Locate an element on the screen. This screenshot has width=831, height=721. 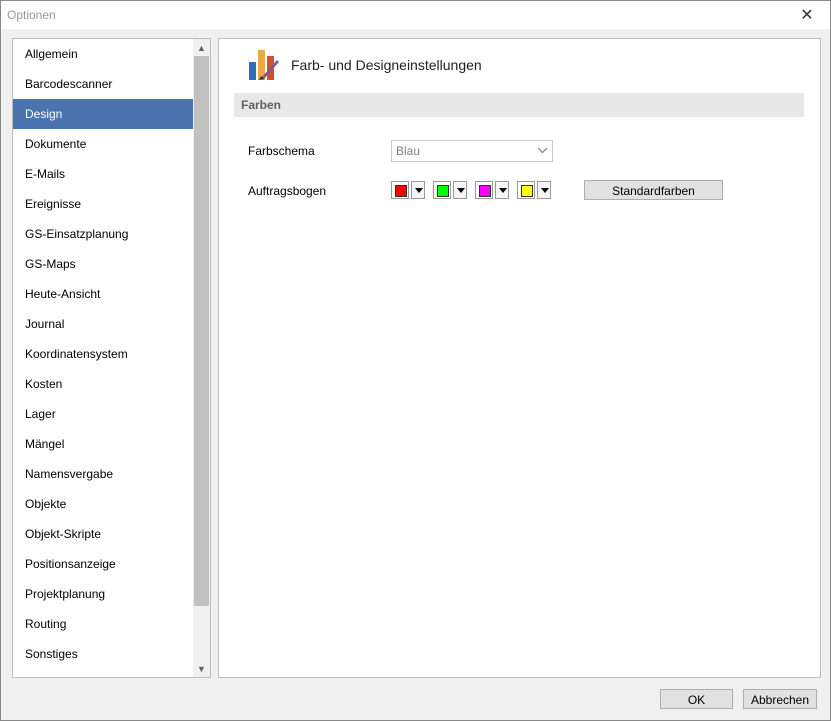
sidebar-item-lager: Lager is located at coordinates (103, 414).